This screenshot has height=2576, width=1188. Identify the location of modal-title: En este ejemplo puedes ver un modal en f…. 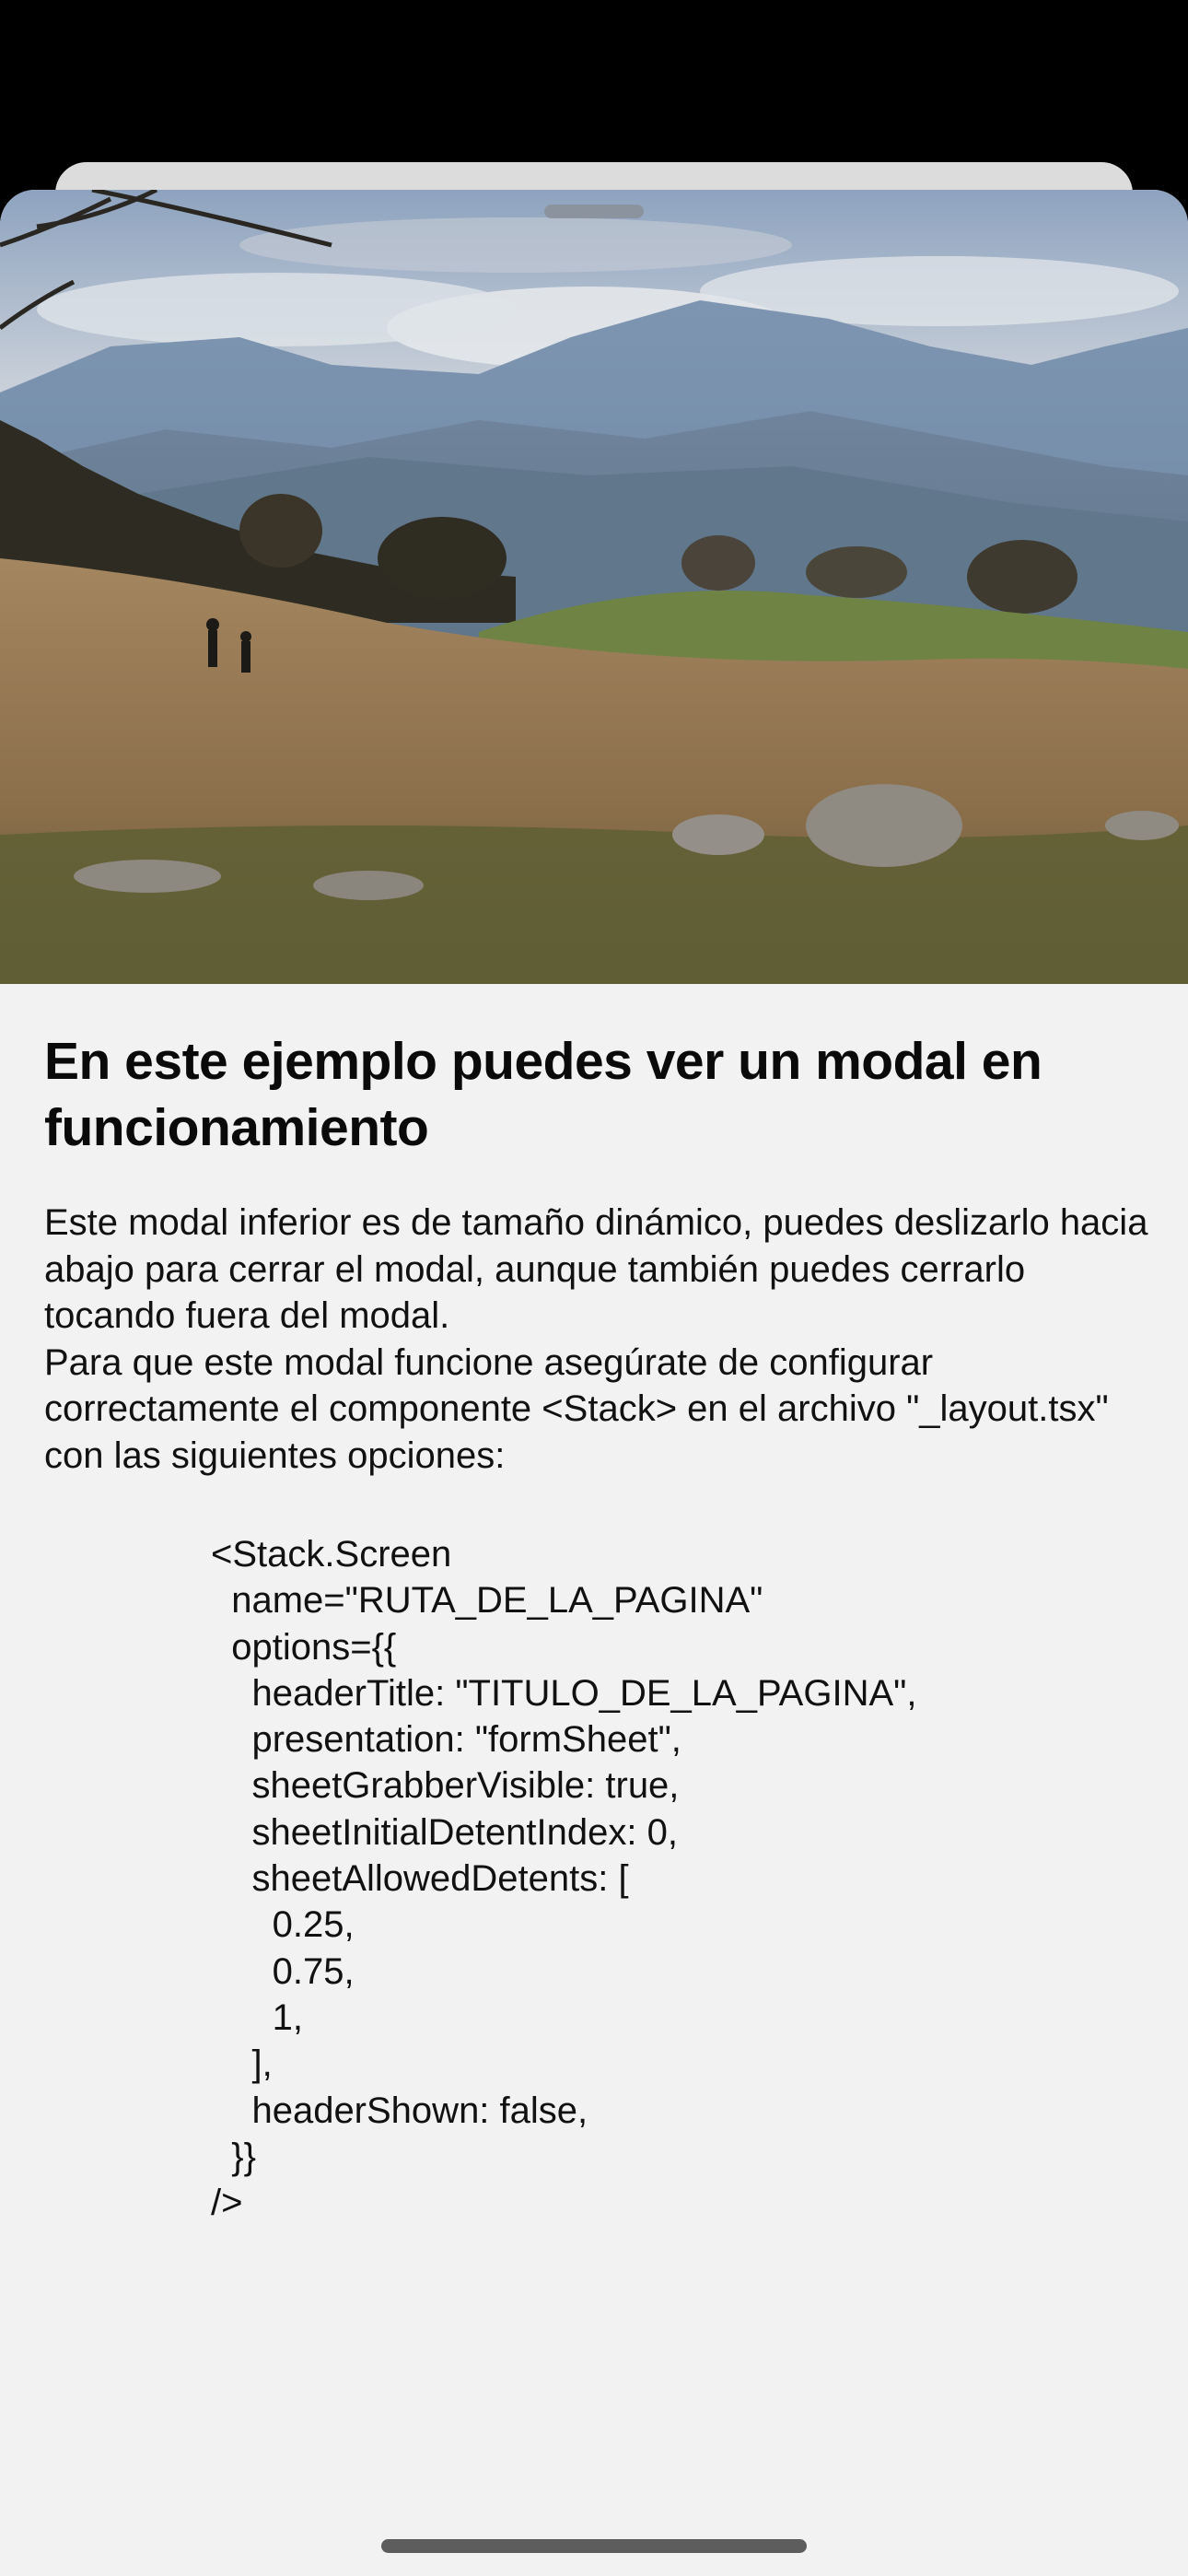
(543, 1094).